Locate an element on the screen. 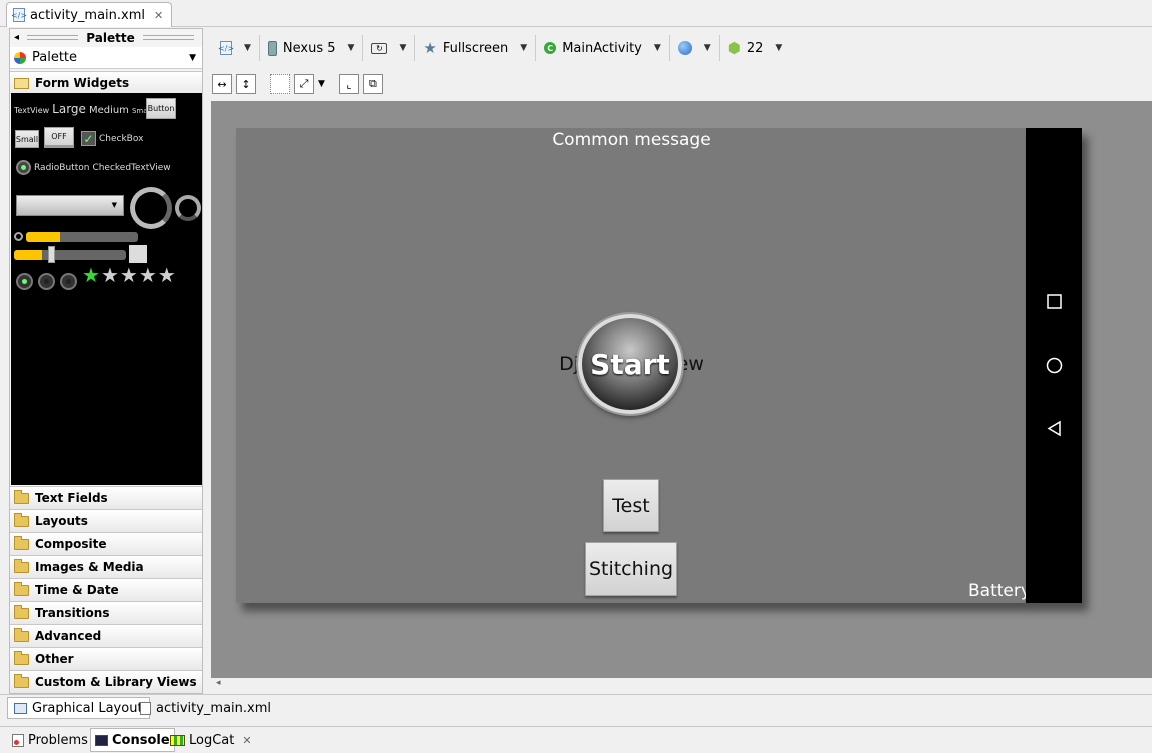 The image size is (1152, 753). collapse-left-icon: ◂ is located at coordinates (16, 37).